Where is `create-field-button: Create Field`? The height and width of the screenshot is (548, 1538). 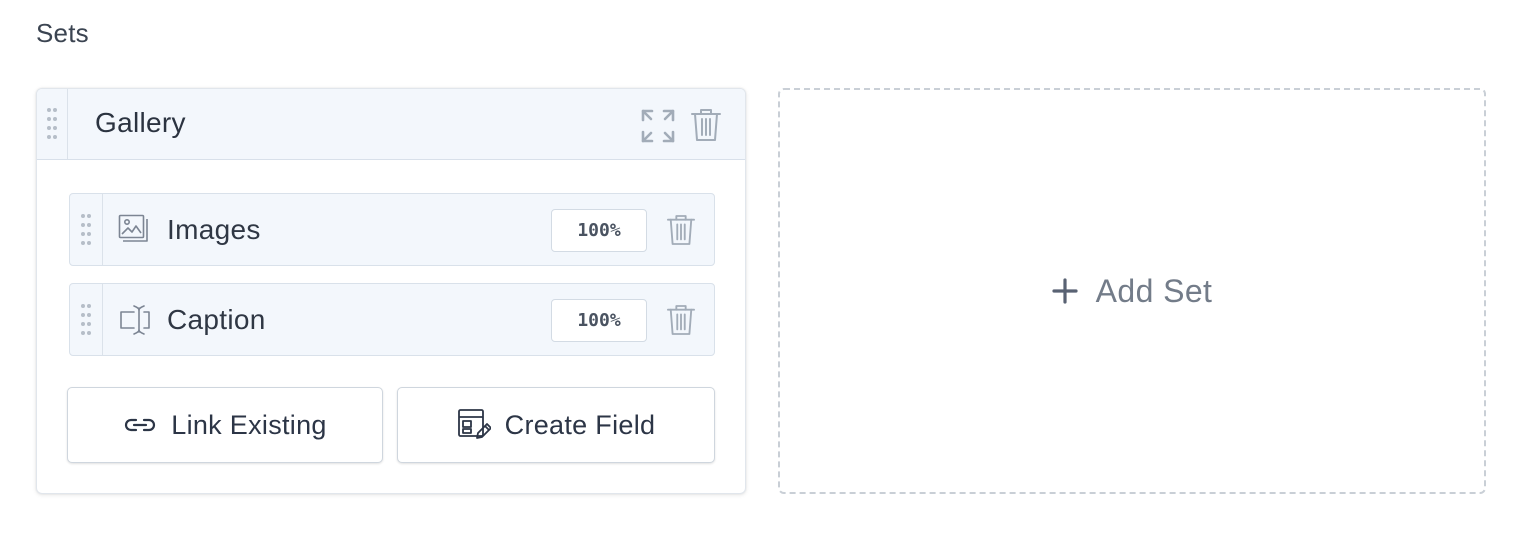 create-field-button: Create Field is located at coordinates (556, 425).